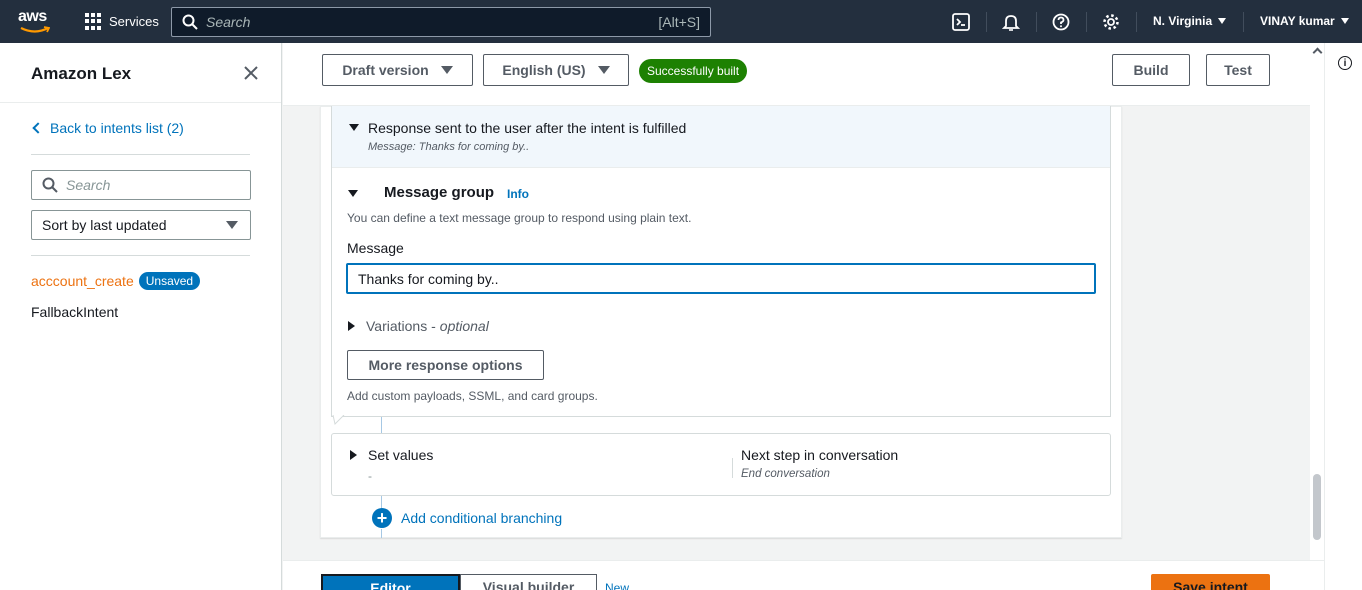  I want to click on language-label: English (US), so click(544, 70).